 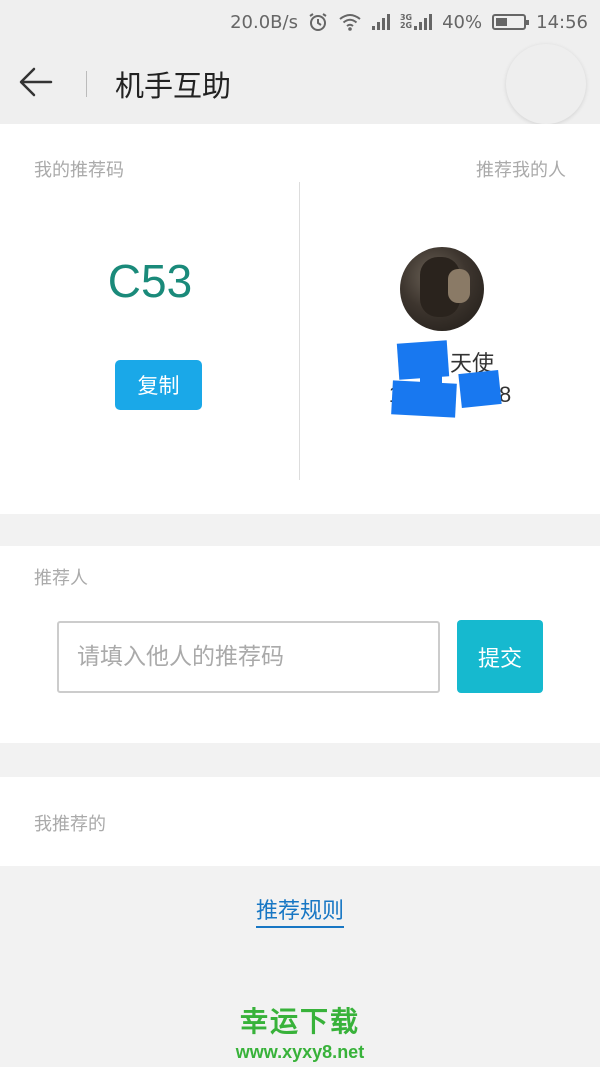 What do you see at coordinates (86, 84) in the screenshot?
I see `title-divider` at bounding box center [86, 84].